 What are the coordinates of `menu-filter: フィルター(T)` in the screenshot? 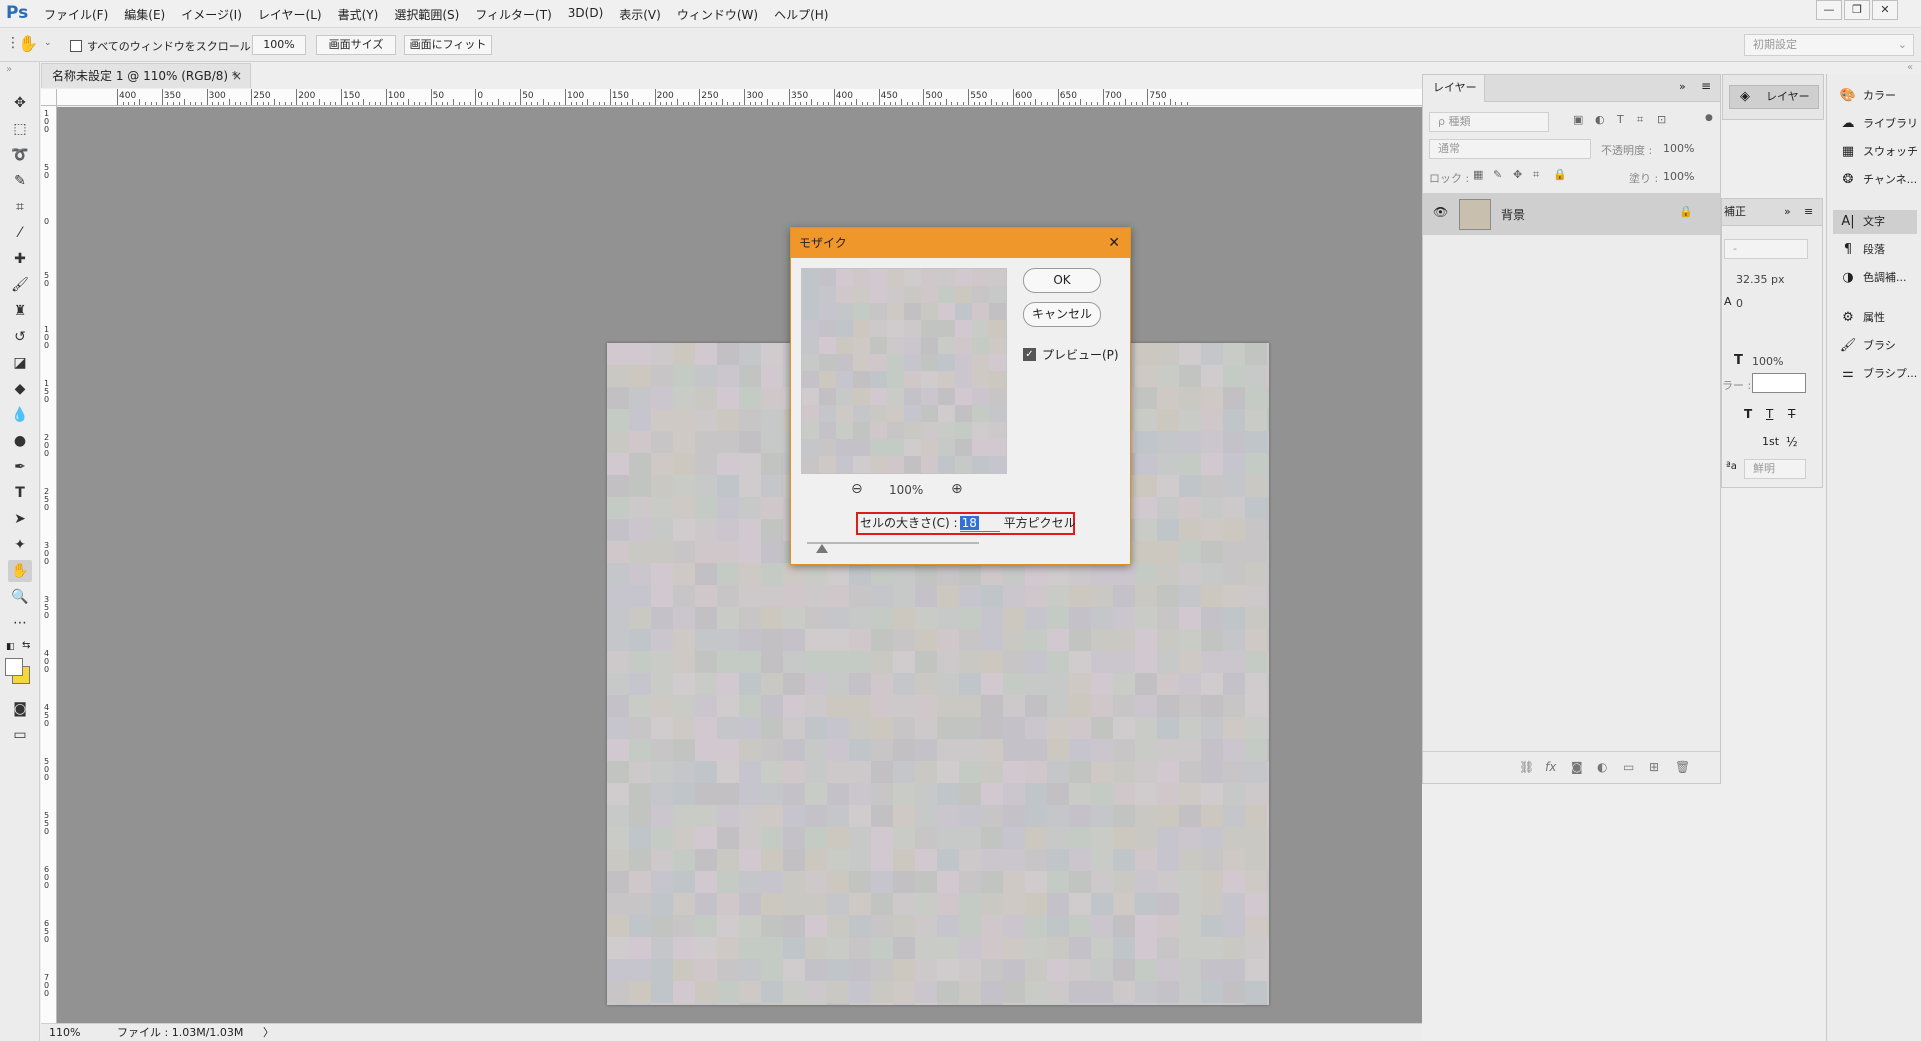 It's located at (513, 14).